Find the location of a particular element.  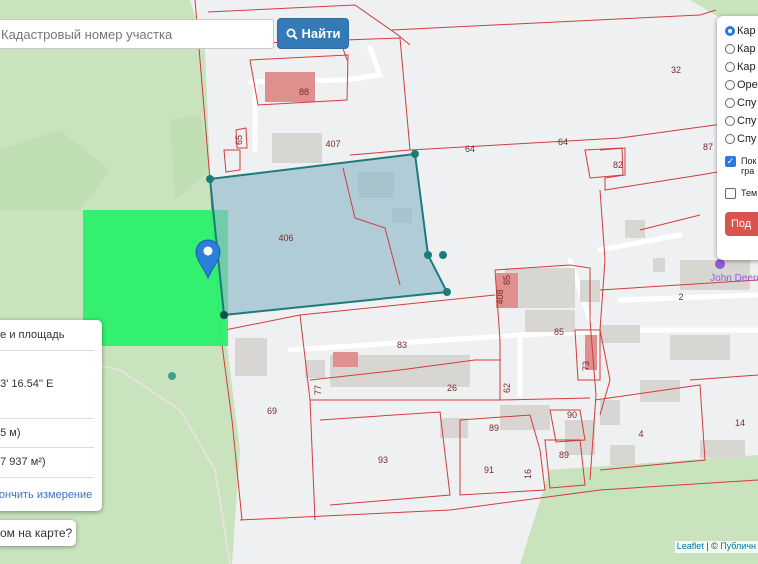

layer-option-6: Спу is located at coordinates (741, 121).